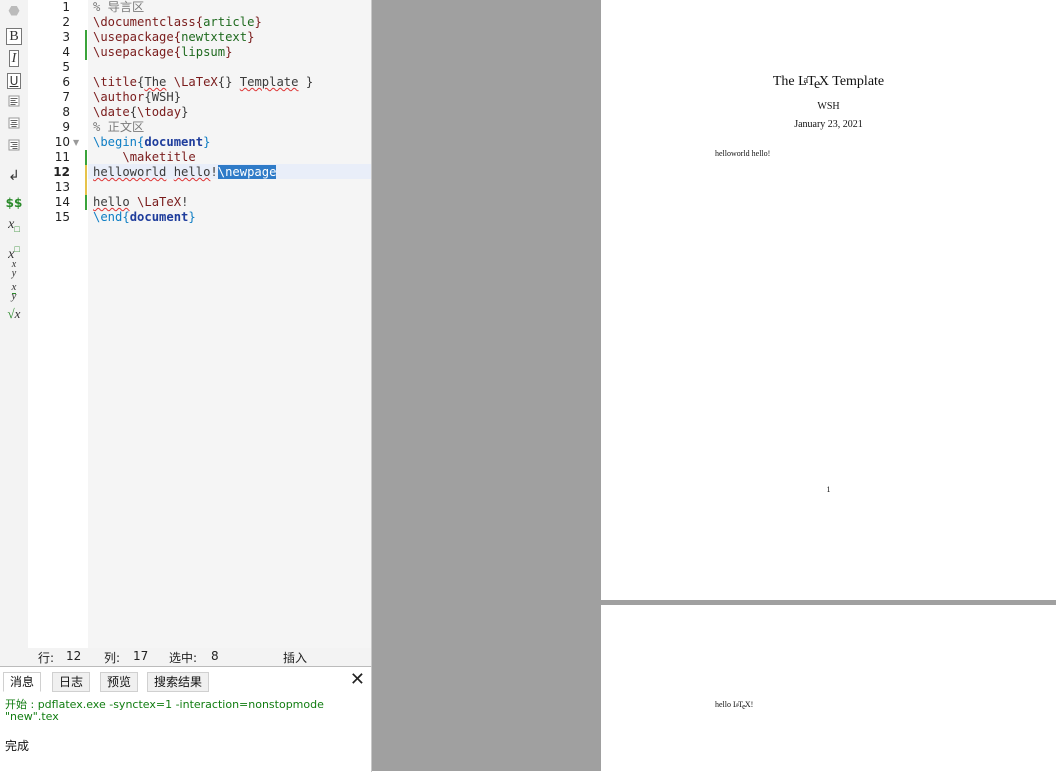 This screenshot has height=772, width=1056. What do you see at coordinates (357, 679) in the screenshot?
I see `close-icon: ✕` at bounding box center [357, 679].